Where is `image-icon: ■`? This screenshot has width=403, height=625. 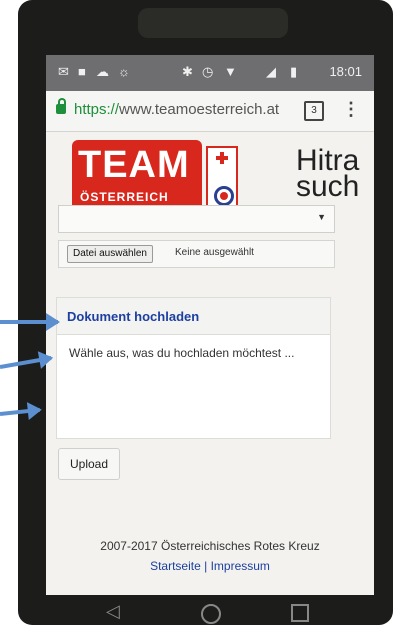 image-icon: ■ is located at coordinates (82, 71).